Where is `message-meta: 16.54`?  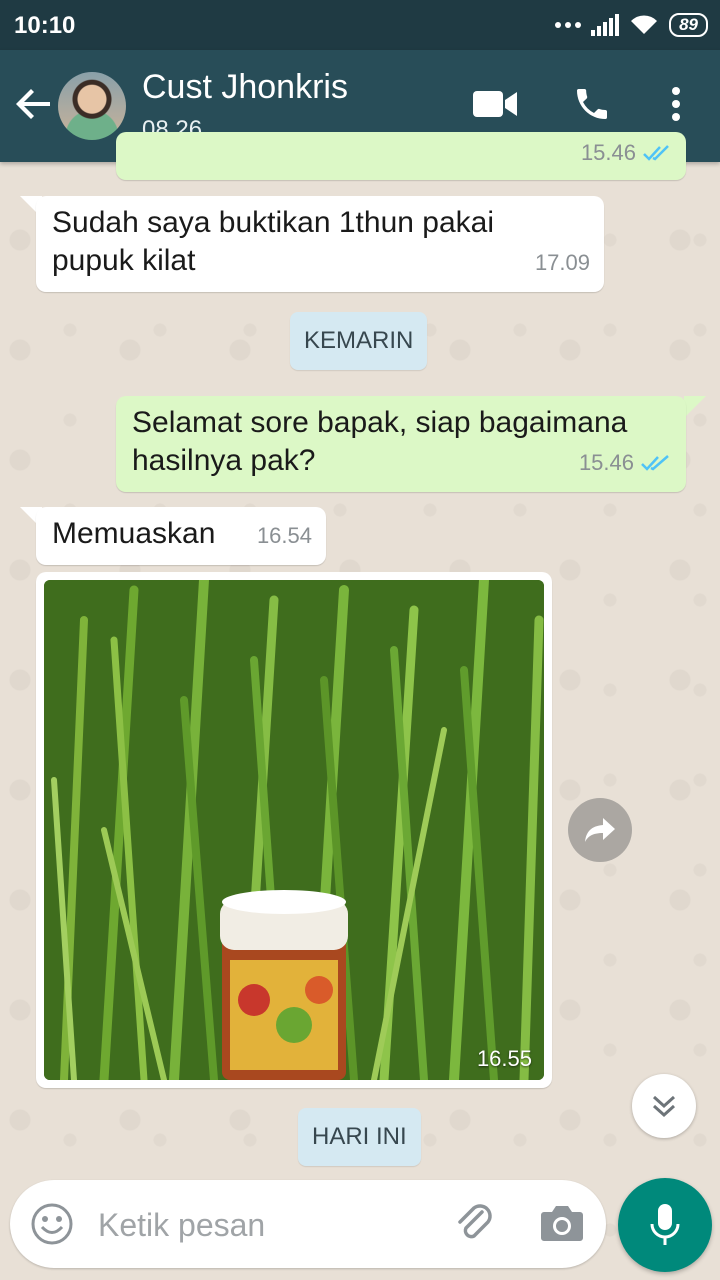
message-meta: 16.54 is located at coordinates (284, 536).